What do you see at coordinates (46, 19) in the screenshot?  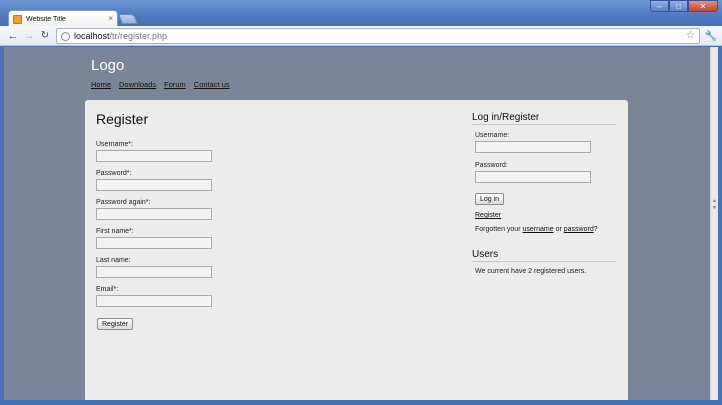 I see `tab-title: Website Title` at bounding box center [46, 19].